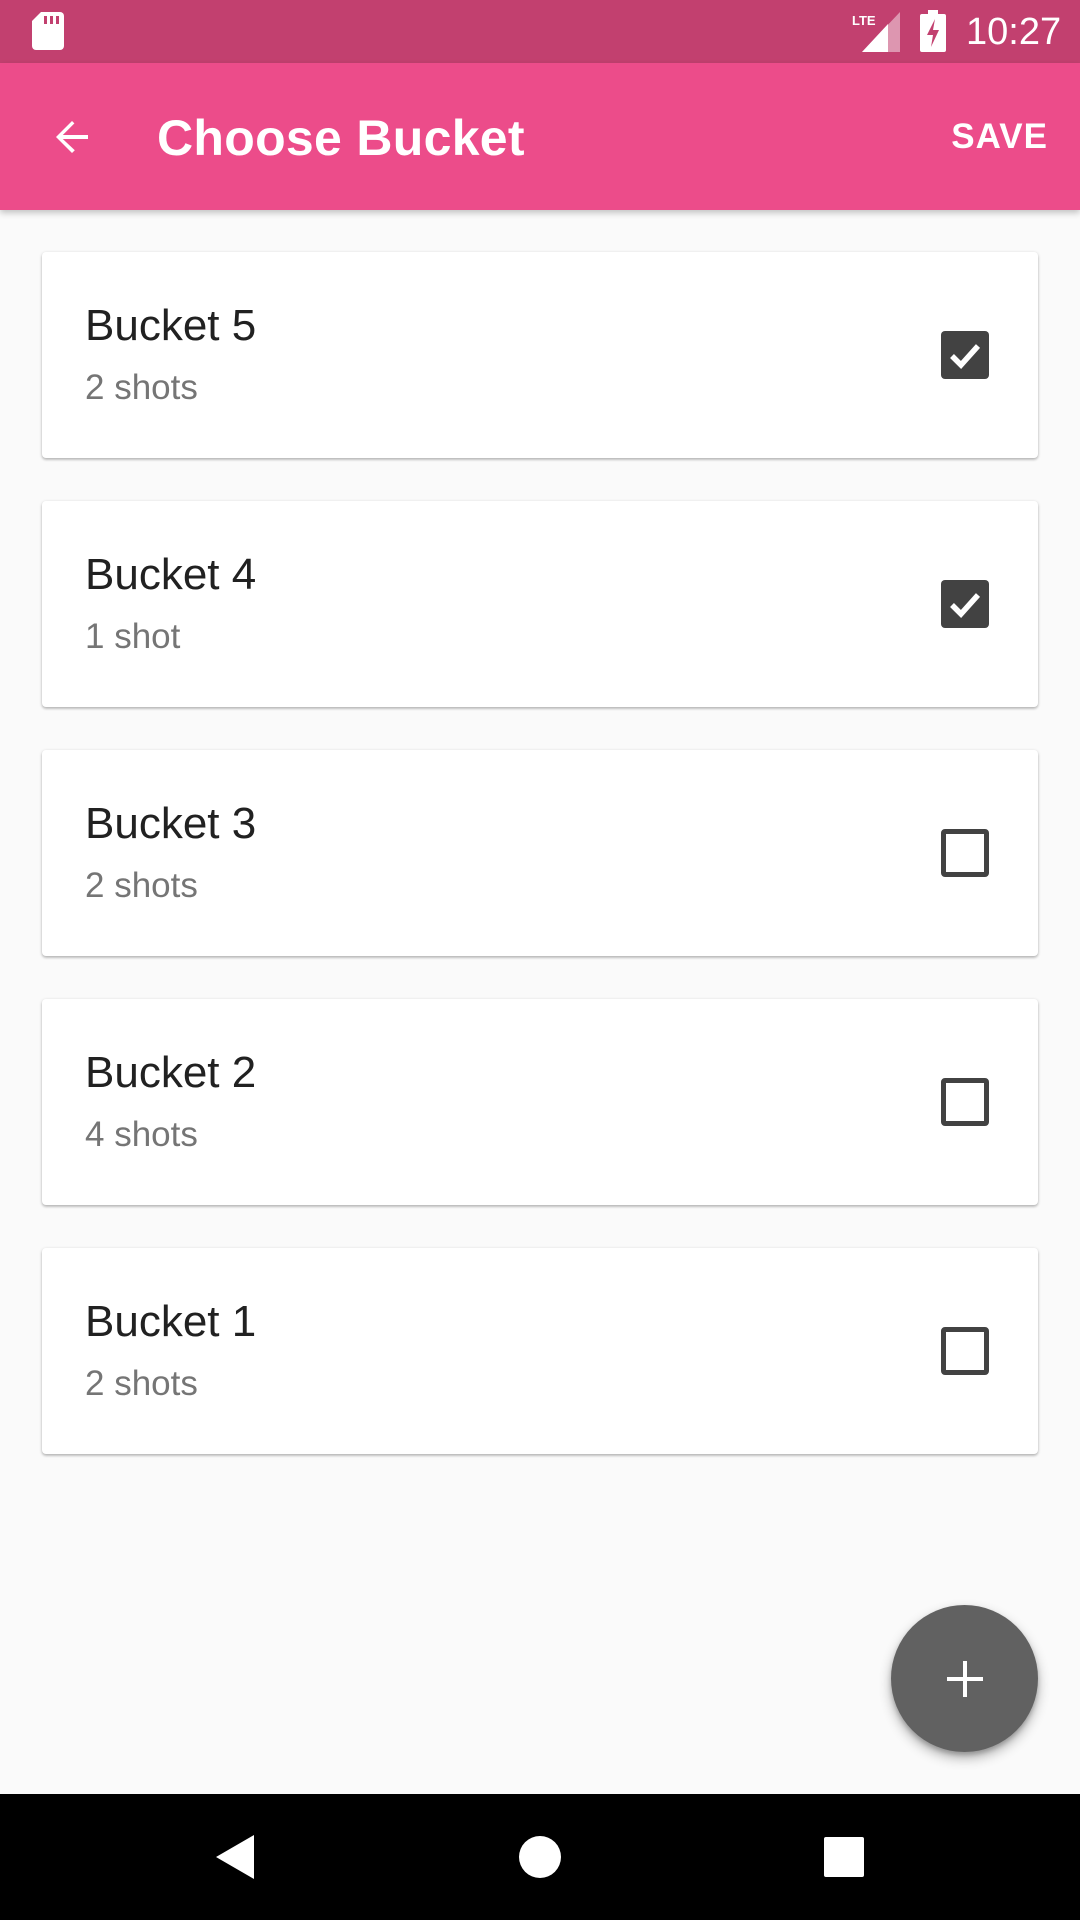  Describe the element at coordinates (540, 31) in the screenshot. I see `status-bar: LTE 10:27` at that location.